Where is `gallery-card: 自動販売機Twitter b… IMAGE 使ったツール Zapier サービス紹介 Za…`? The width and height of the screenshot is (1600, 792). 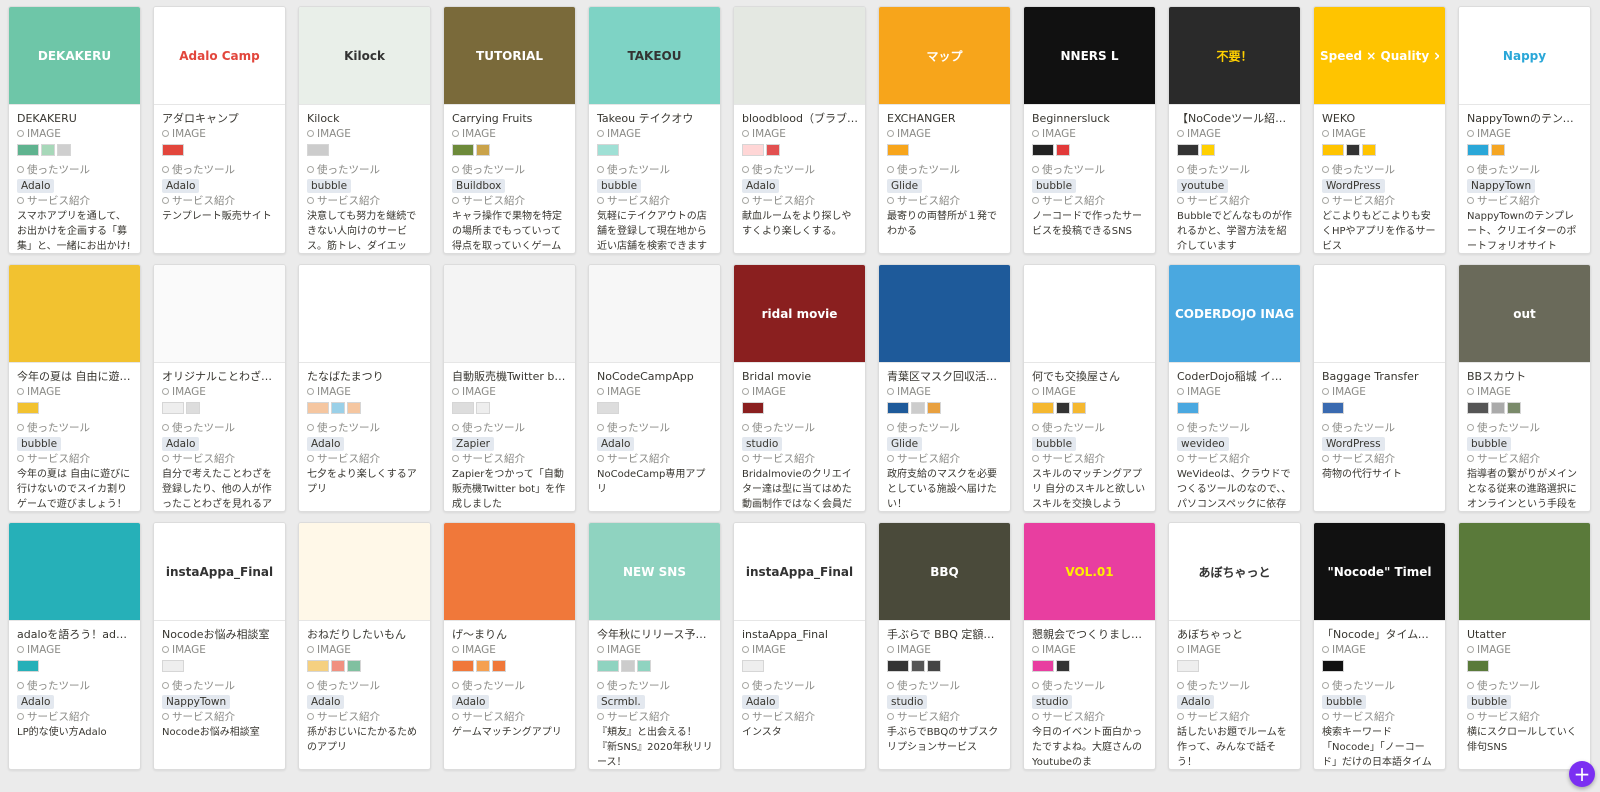
gallery-card: 自動販売機Twitter b… IMAGE 使ったツール Zapier サービス紹介 Za… is located at coordinates (509, 388).